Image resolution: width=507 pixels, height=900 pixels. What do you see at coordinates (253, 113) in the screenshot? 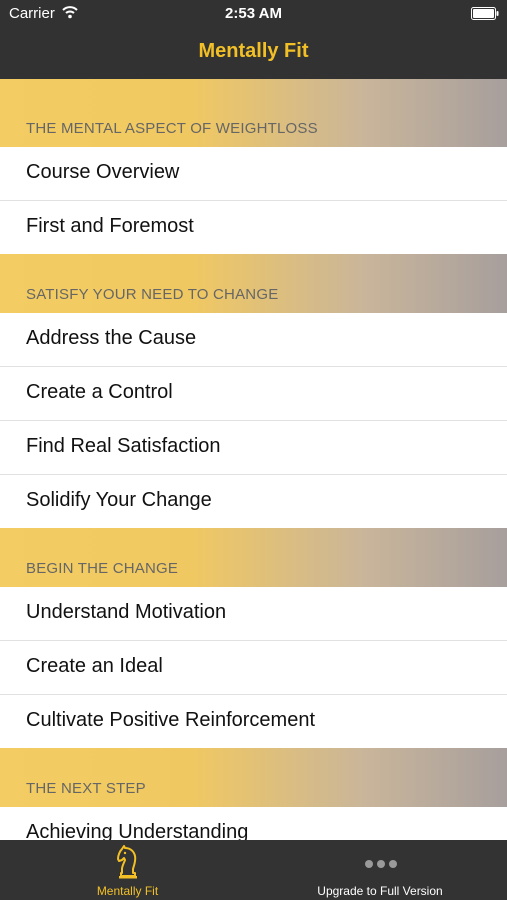
I see `section-header: THE MENTAL ASPECT OF WEIGHTLOSS` at bounding box center [253, 113].